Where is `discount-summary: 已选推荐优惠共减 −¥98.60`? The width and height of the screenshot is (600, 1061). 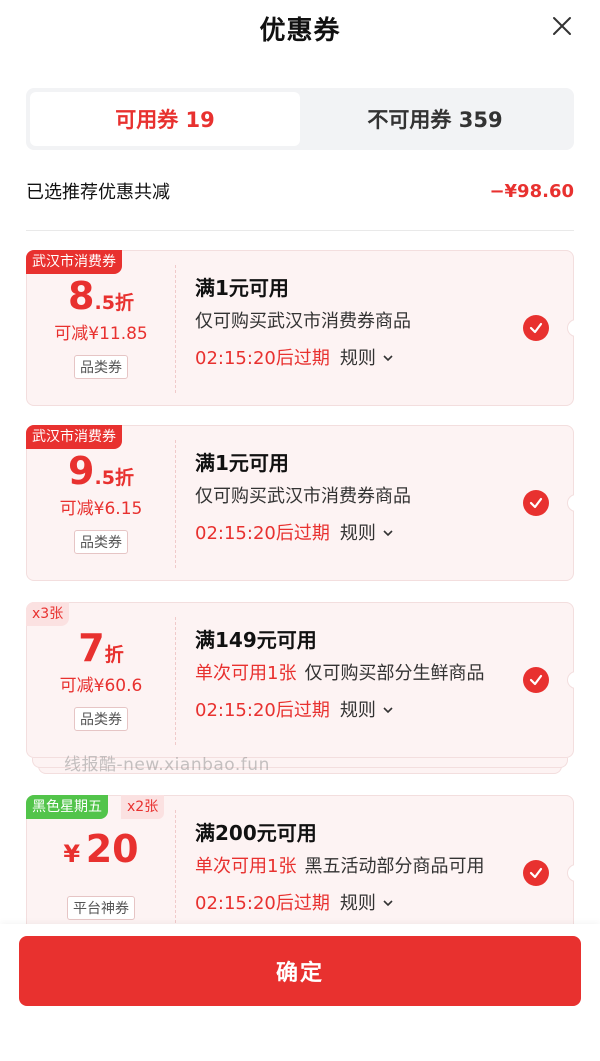 discount-summary: 已选推荐优惠共减 −¥98.60 is located at coordinates (300, 191).